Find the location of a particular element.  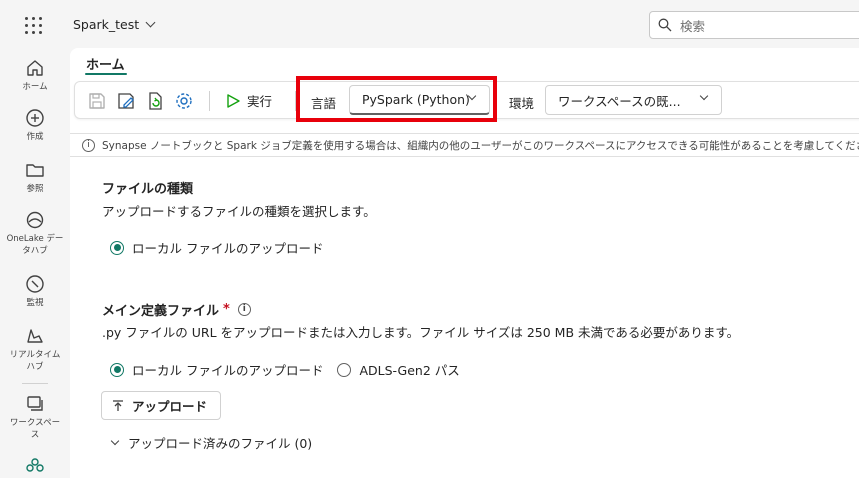

refresh-file-icon is located at coordinates (155, 101).